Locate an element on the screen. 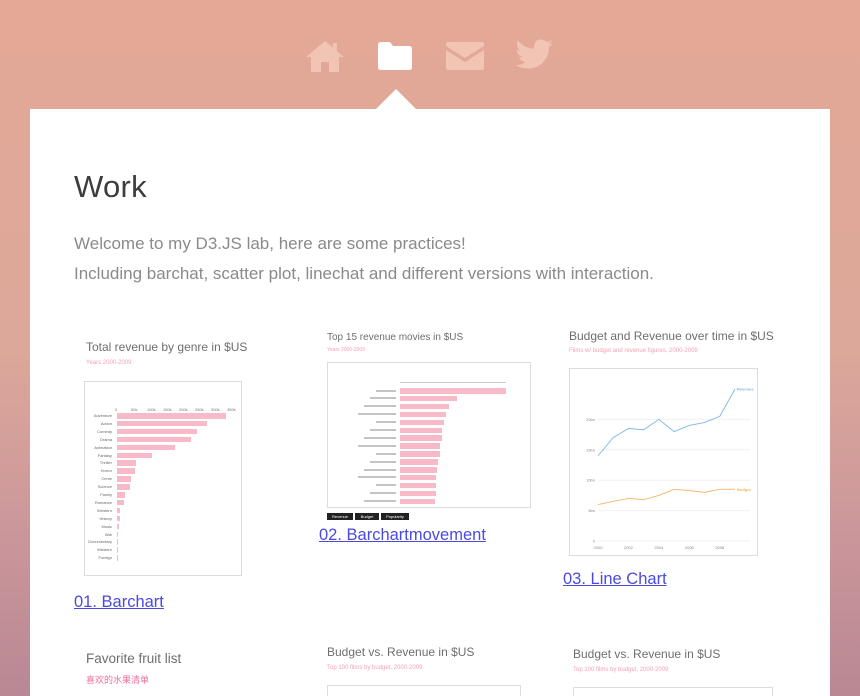 This screenshot has width=860, height=696. x-tick-label: 350k is located at coordinates (231, 409).